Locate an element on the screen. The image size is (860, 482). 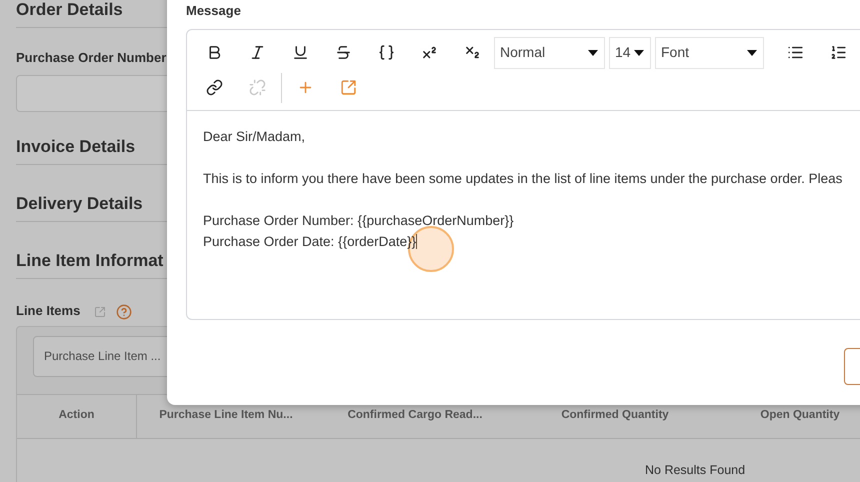
field-label: Purchase Order Number is located at coordinates (91, 58).